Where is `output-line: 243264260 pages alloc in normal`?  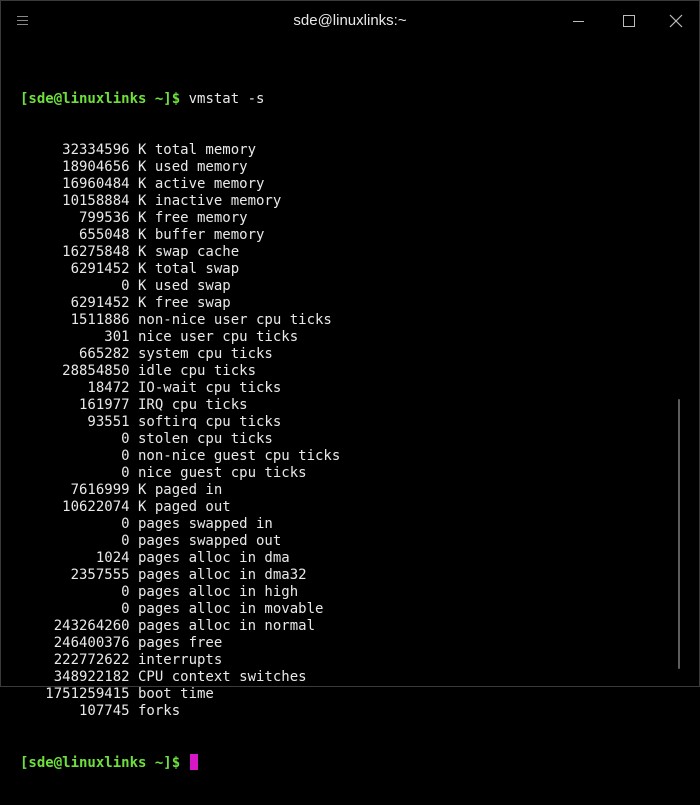 output-line: 243264260 pages alloc in normal is located at coordinates (168, 626).